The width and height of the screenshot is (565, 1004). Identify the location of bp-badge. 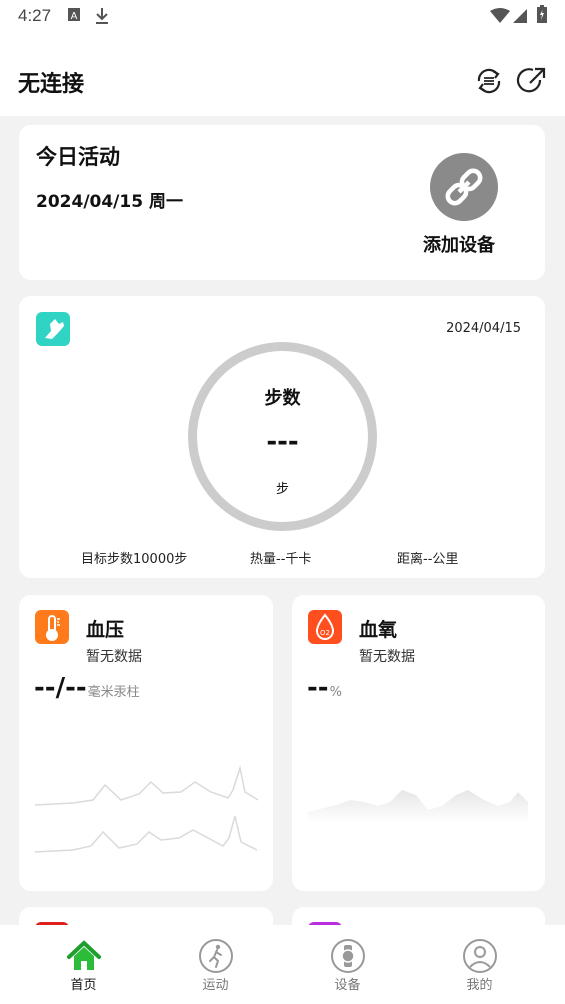
(52, 627).